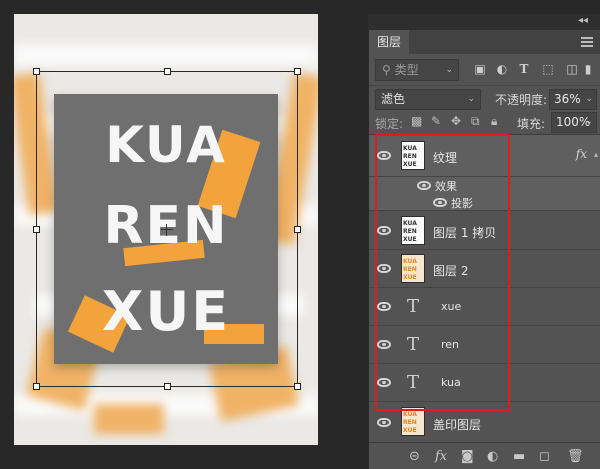  Describe the element at coordinates (462, 203) in the screenshot. I see `drop-shadow-label: 投影` at that location.